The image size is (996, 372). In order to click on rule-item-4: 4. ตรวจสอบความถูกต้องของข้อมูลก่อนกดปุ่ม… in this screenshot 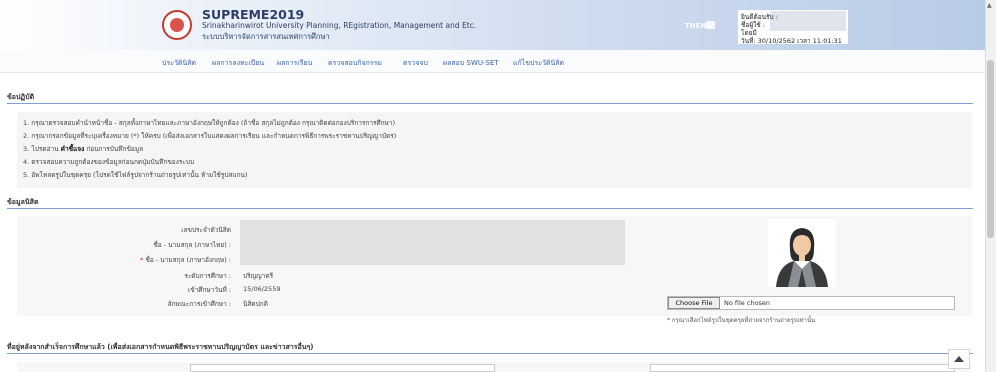, I will do `click(109, 162)`.